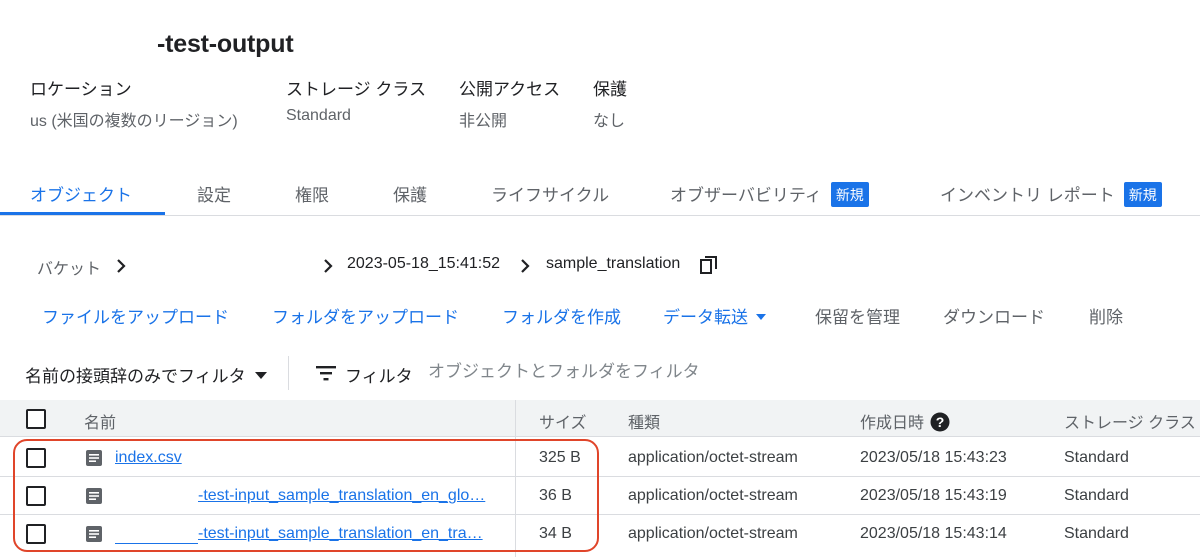 This screenshot has width=1200, height=557. I want to click on protection-label: 保護, so click(610, 89).